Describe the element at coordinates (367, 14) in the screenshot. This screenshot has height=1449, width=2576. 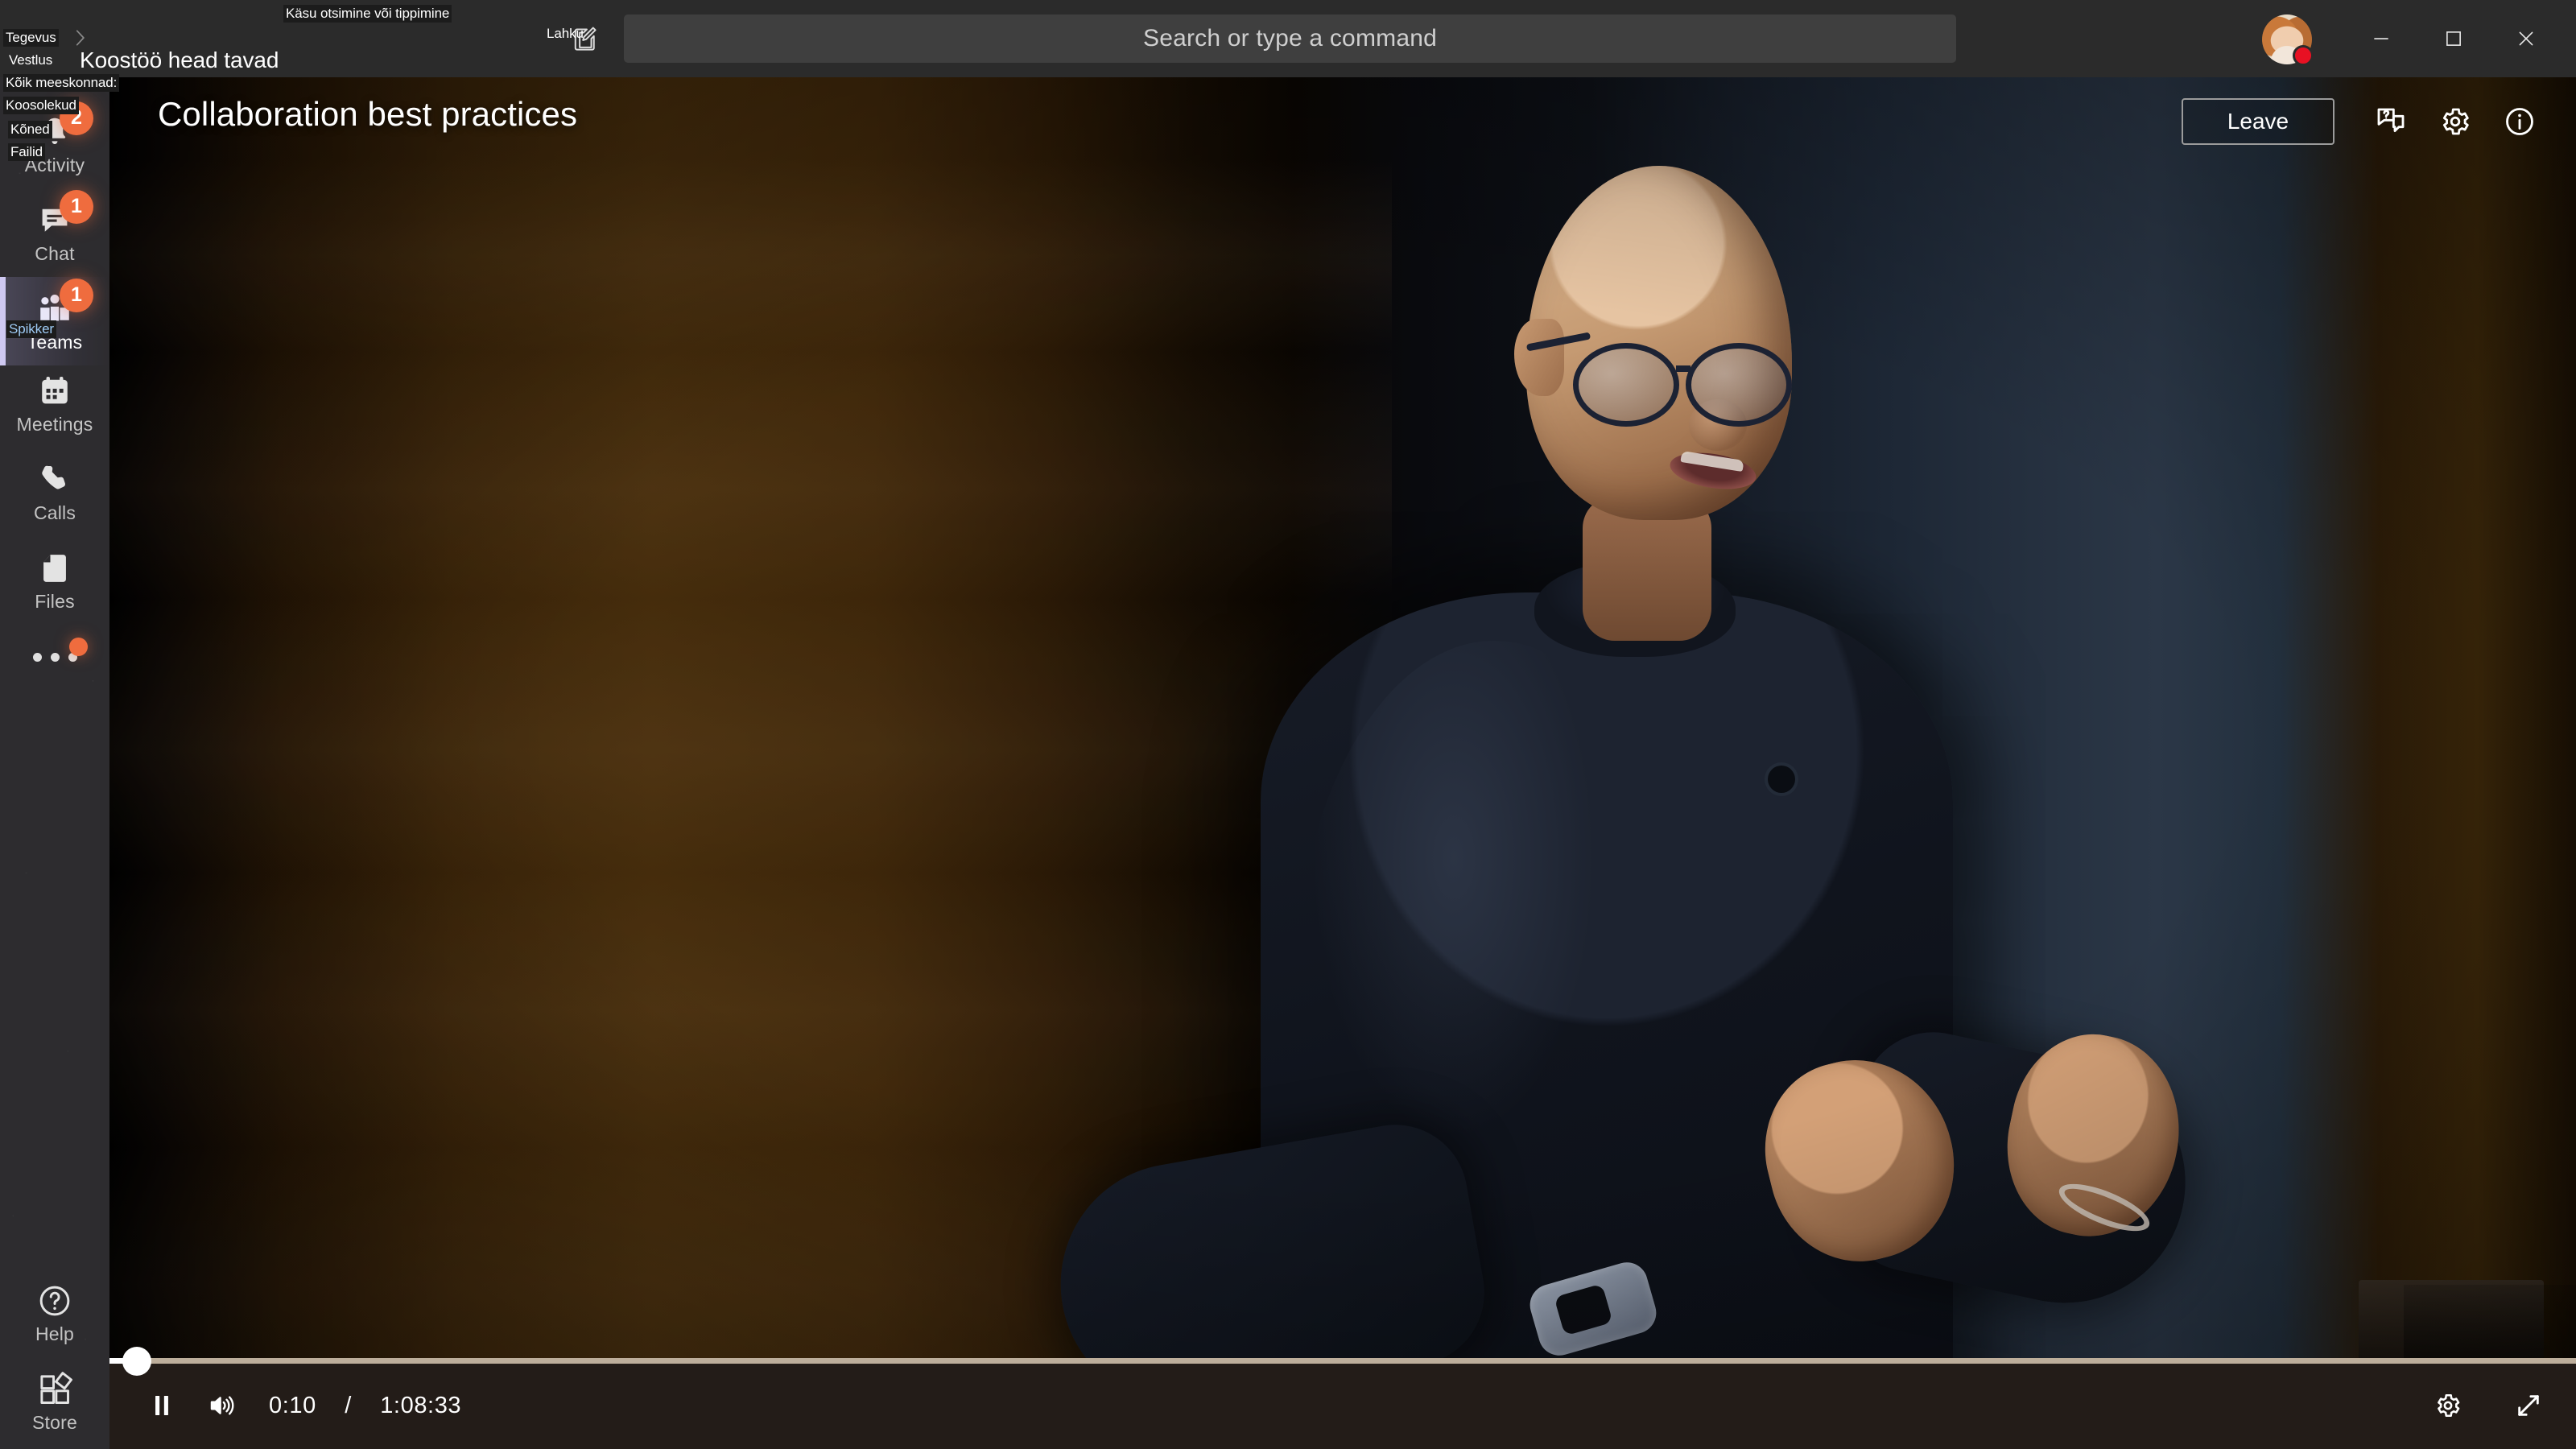
I see `callout-search: Käsu otsimine või tippimine` at that location.